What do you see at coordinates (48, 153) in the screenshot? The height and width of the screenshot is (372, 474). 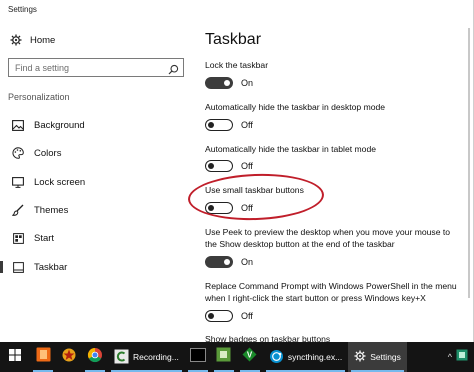 I see `sidebar-item-label: Colors` at bounding box center [48, 153].